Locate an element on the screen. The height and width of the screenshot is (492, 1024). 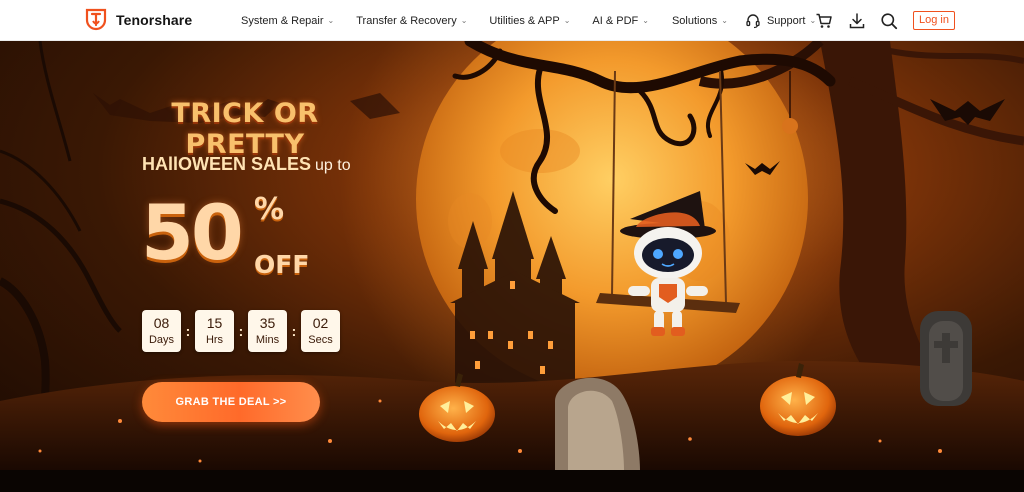
nav-label: Utilities & APP is located at coordinates (524, 20).